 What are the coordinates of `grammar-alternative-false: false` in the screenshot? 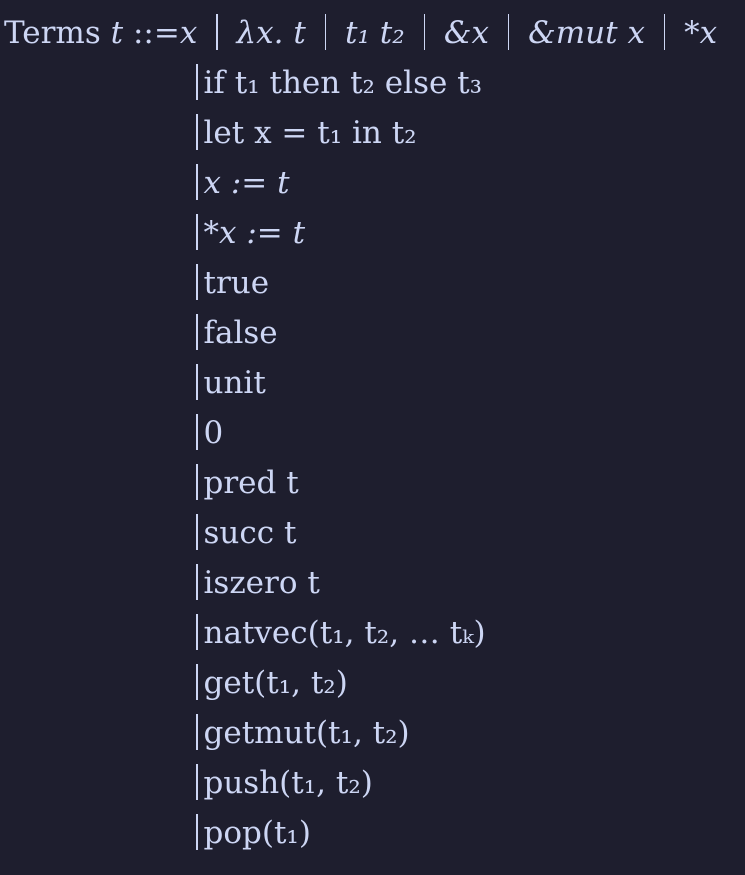 It's located at (237, 333).